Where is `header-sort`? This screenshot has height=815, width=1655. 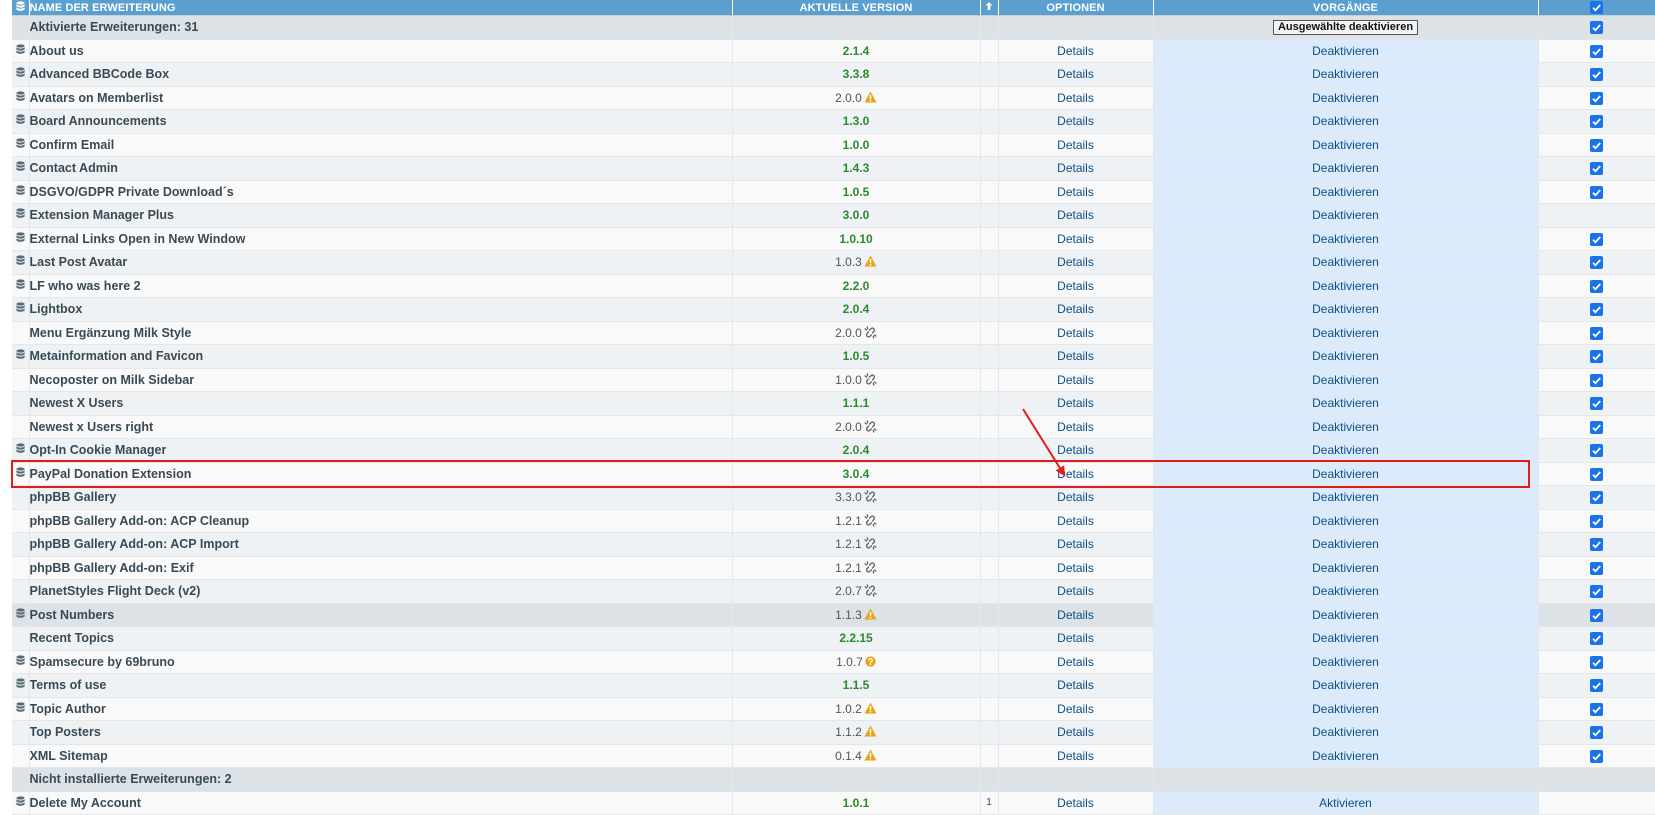 header-sort is located at coordinates (989, 8).